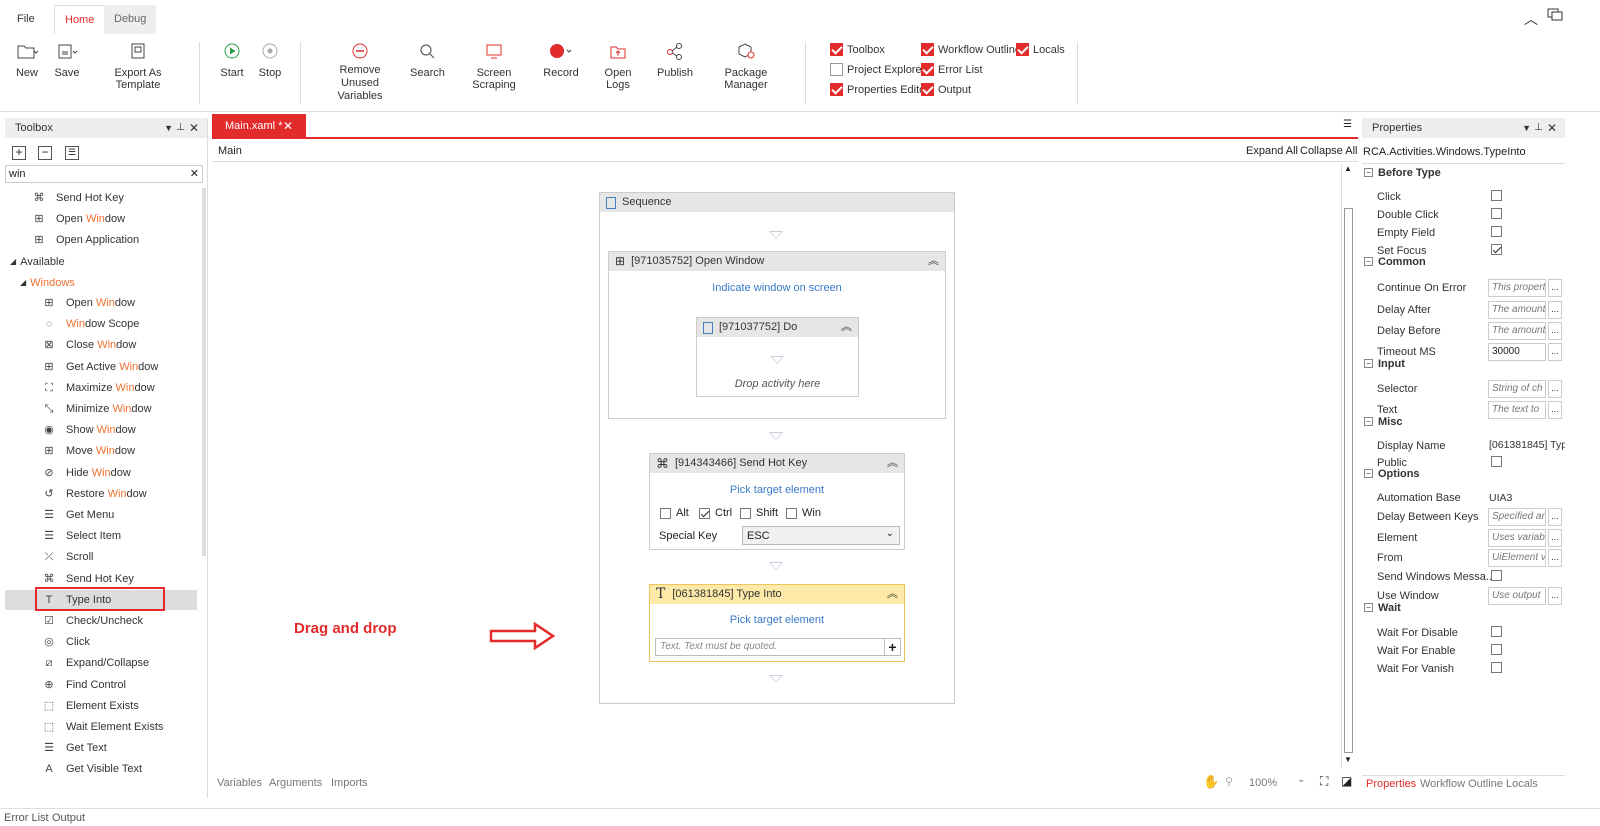  What do you see at coordinates (1348, 480) in the screenshot?
I see `scroll-thumb` at bounding box center [1348, 480].